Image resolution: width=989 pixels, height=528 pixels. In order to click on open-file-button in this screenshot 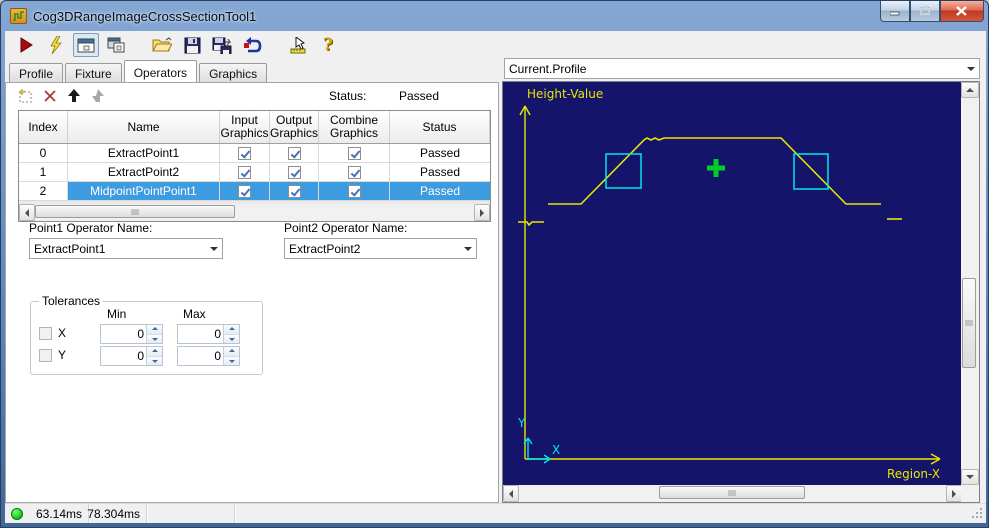, I will do `click(162, 45)`.